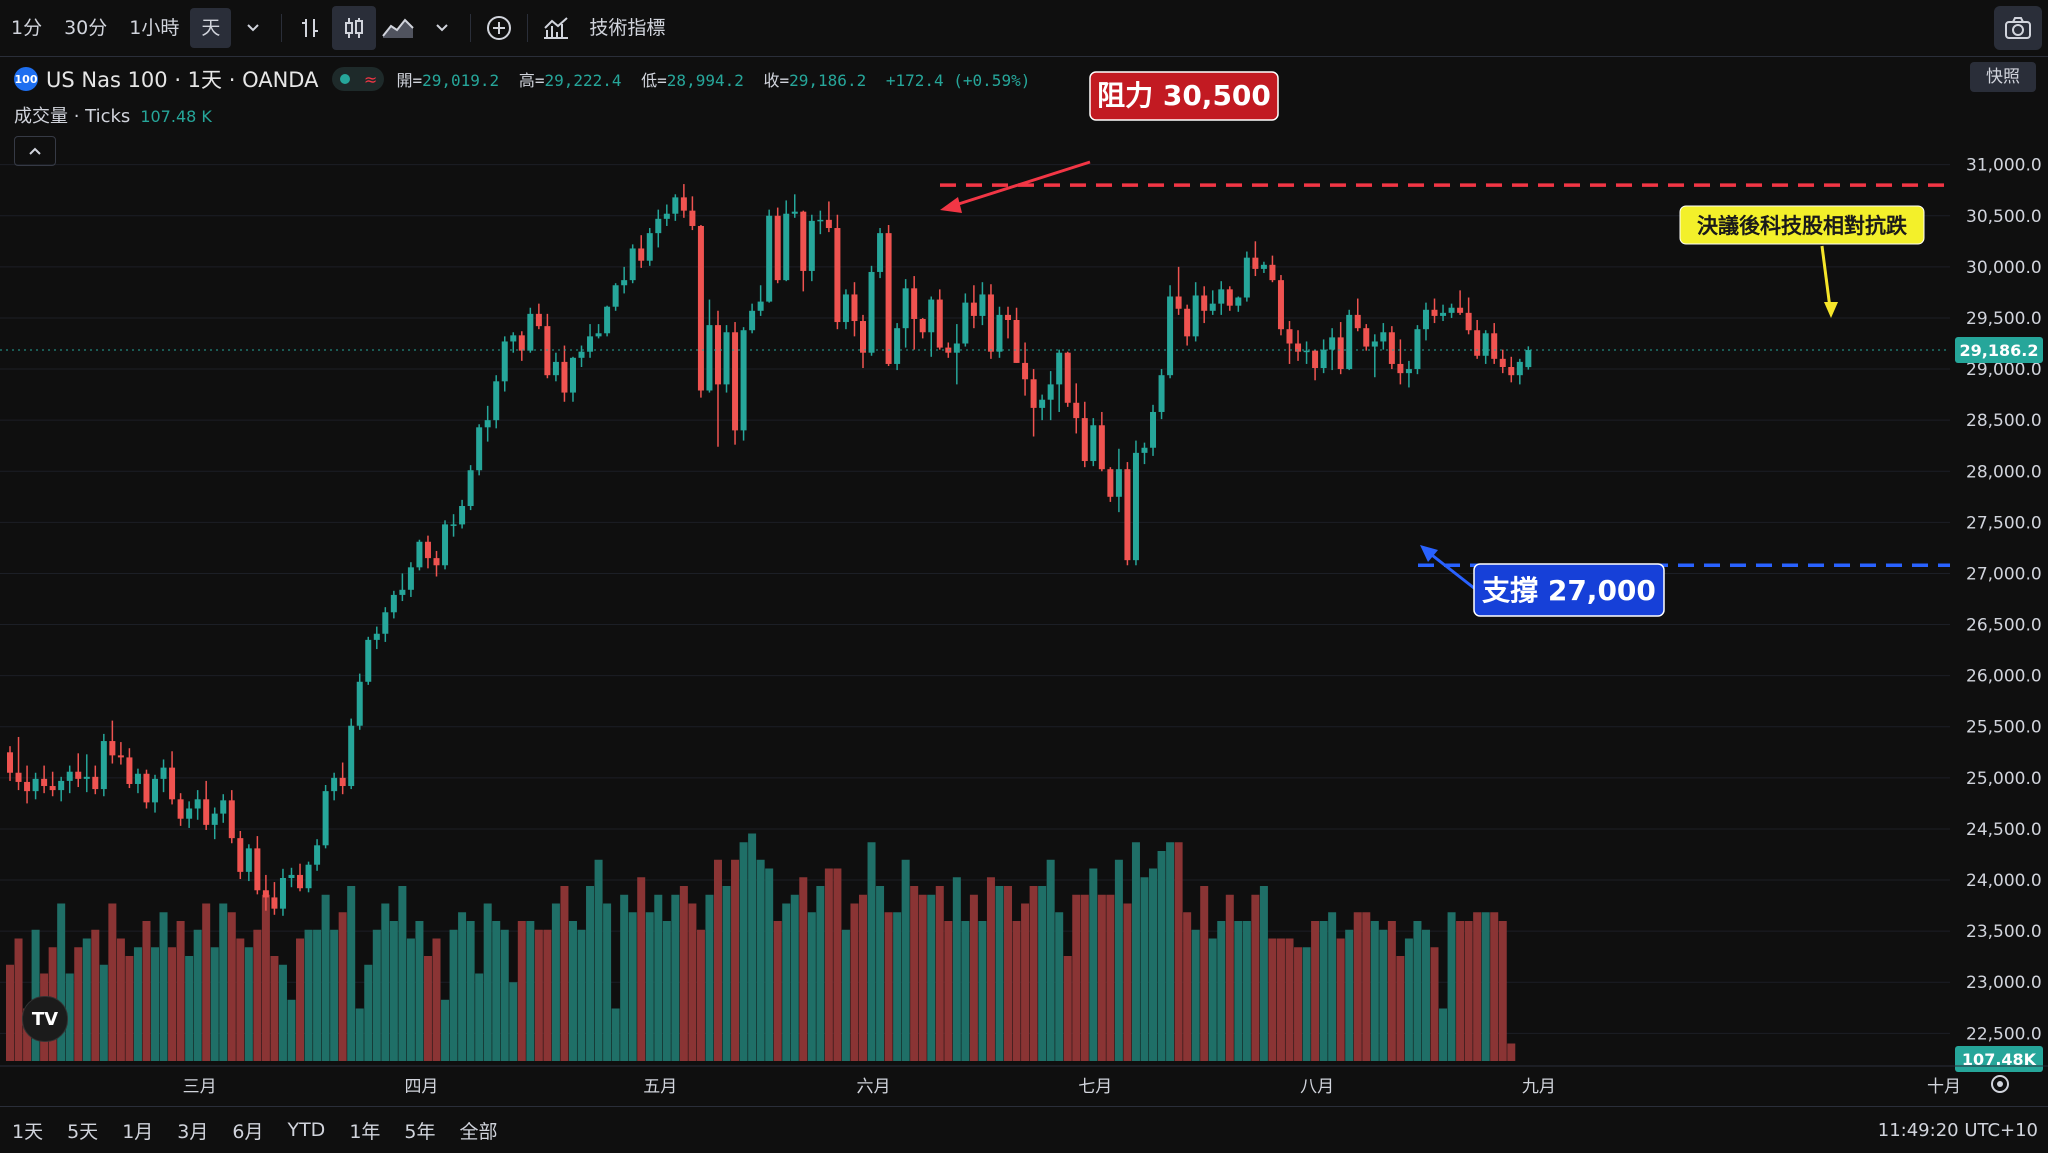 The image size is (2048, 1153). Describe the element at coordinates (419, 1130) in the screenshot. I see `range-5y: 5年` at that location.